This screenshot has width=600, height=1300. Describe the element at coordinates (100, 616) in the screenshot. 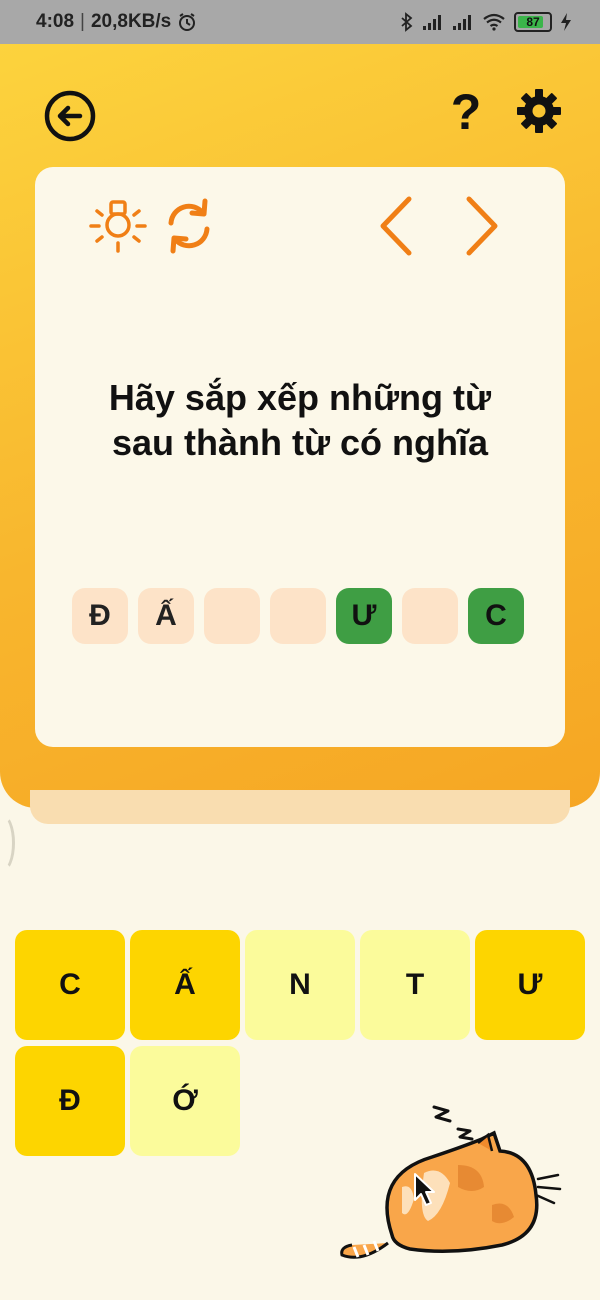

I see `answer-slot: Đ` at that location.